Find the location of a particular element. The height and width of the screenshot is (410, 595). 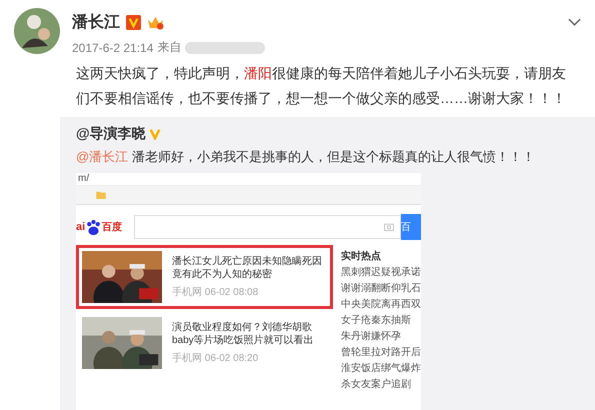

search-field is located at coordinates (267, 227).